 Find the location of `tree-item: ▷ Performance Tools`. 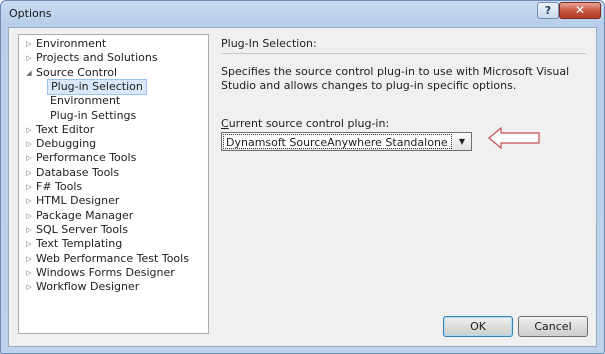

tree-item: ▷ Performance Tools is located at coordinates (113, 158).